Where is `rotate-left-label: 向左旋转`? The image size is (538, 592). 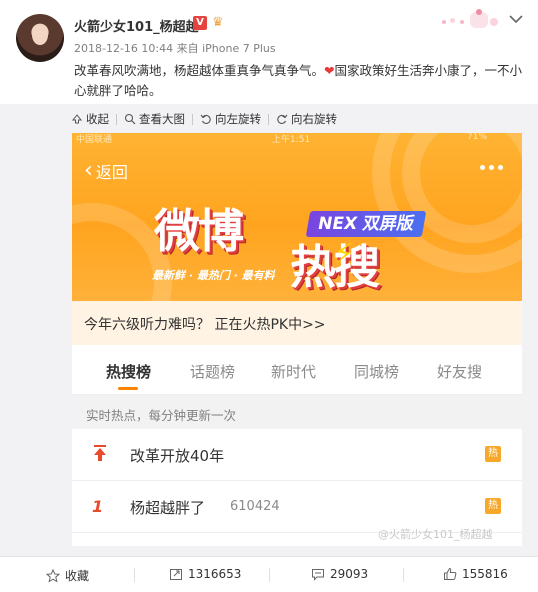 rotate-left-label: 向左旋转 is located at coordinates (238, 119).